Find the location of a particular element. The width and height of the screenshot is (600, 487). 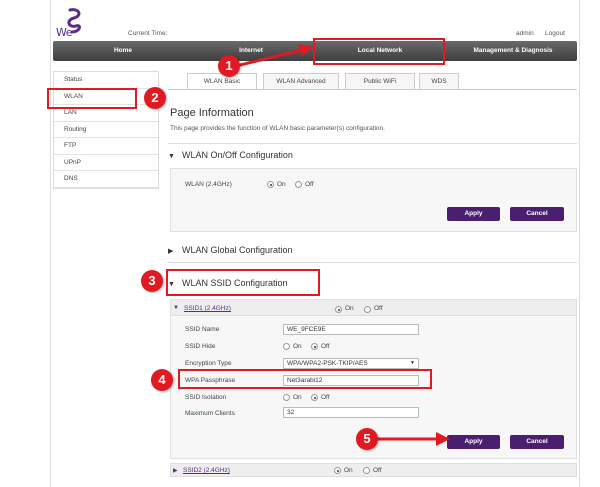

tab-wlan-advanced: WLAN Advanced is located at coordinates (301, 81).